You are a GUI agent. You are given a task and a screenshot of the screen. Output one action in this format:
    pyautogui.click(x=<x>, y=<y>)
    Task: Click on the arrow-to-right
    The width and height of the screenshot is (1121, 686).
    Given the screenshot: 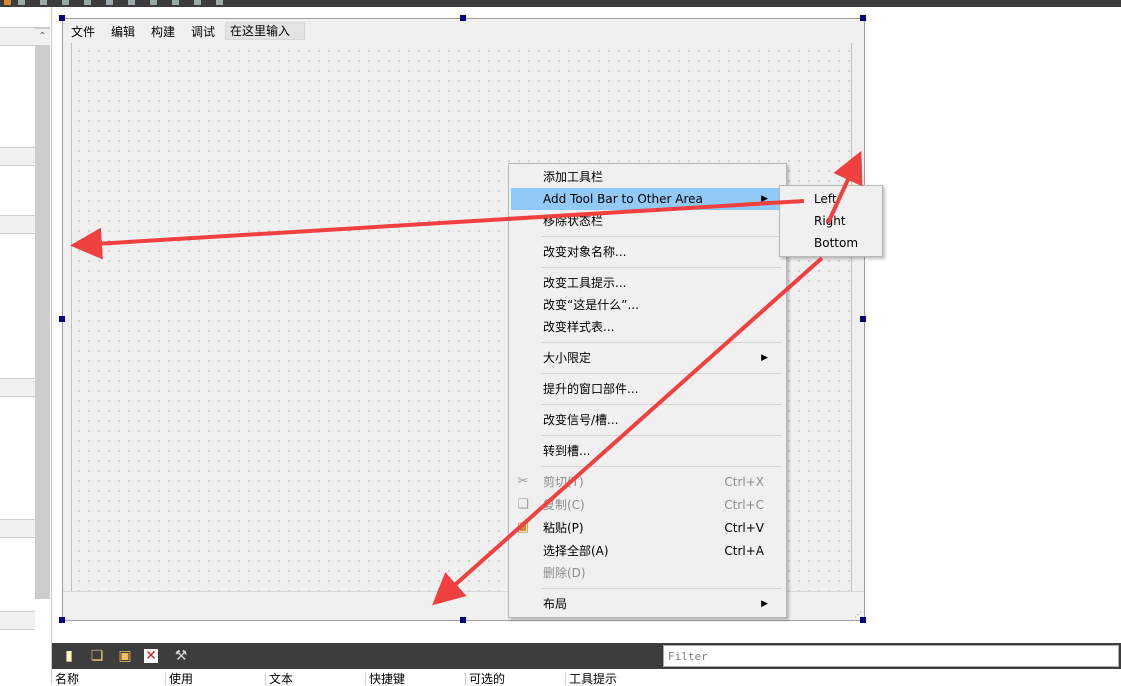 What is the action you would take?
    pyautogui.click(x=844, y=187)
    